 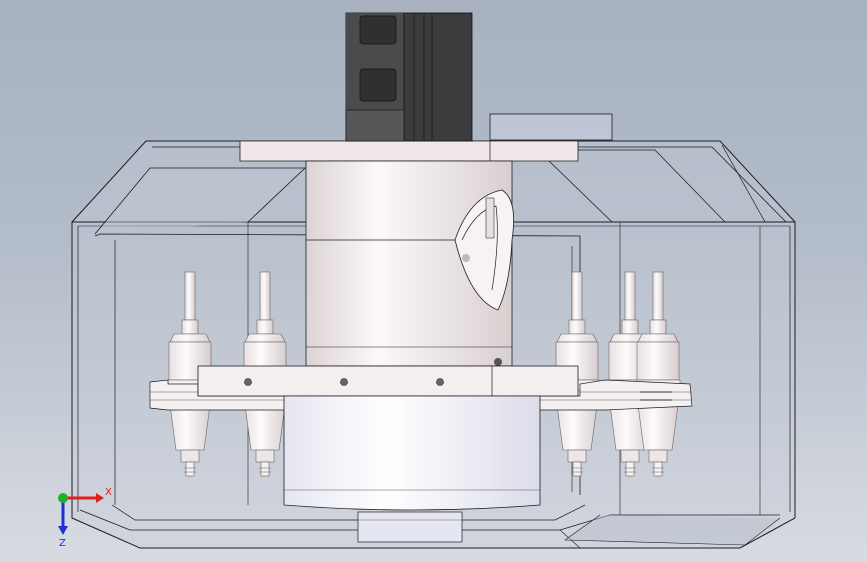 I want to click on x-arrow-head, so click(x=100, y=498).